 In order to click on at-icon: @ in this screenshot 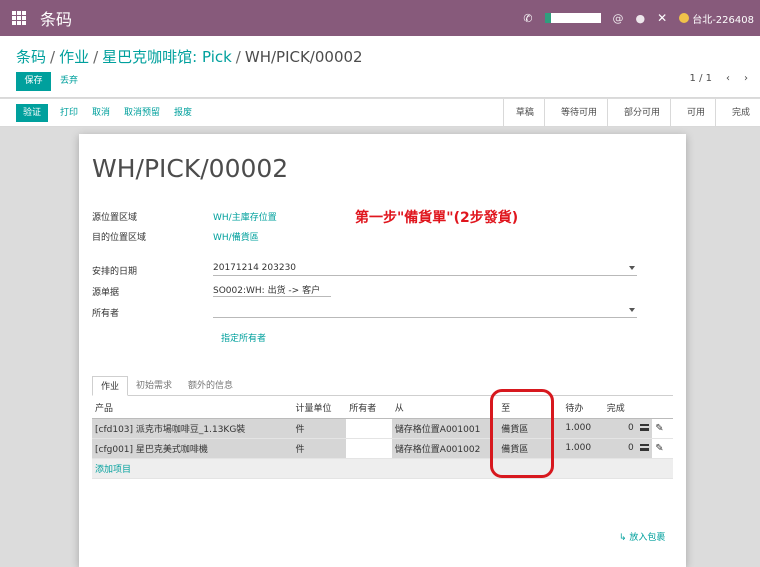, I will do `click(618, 18)`.